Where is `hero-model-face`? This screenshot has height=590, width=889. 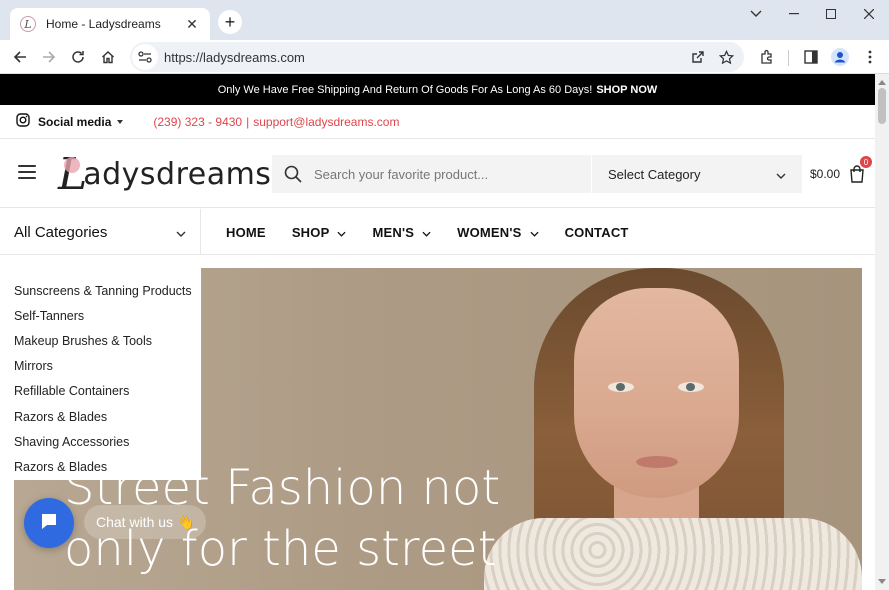 hero-model-face is located at coordinates (656, 393).